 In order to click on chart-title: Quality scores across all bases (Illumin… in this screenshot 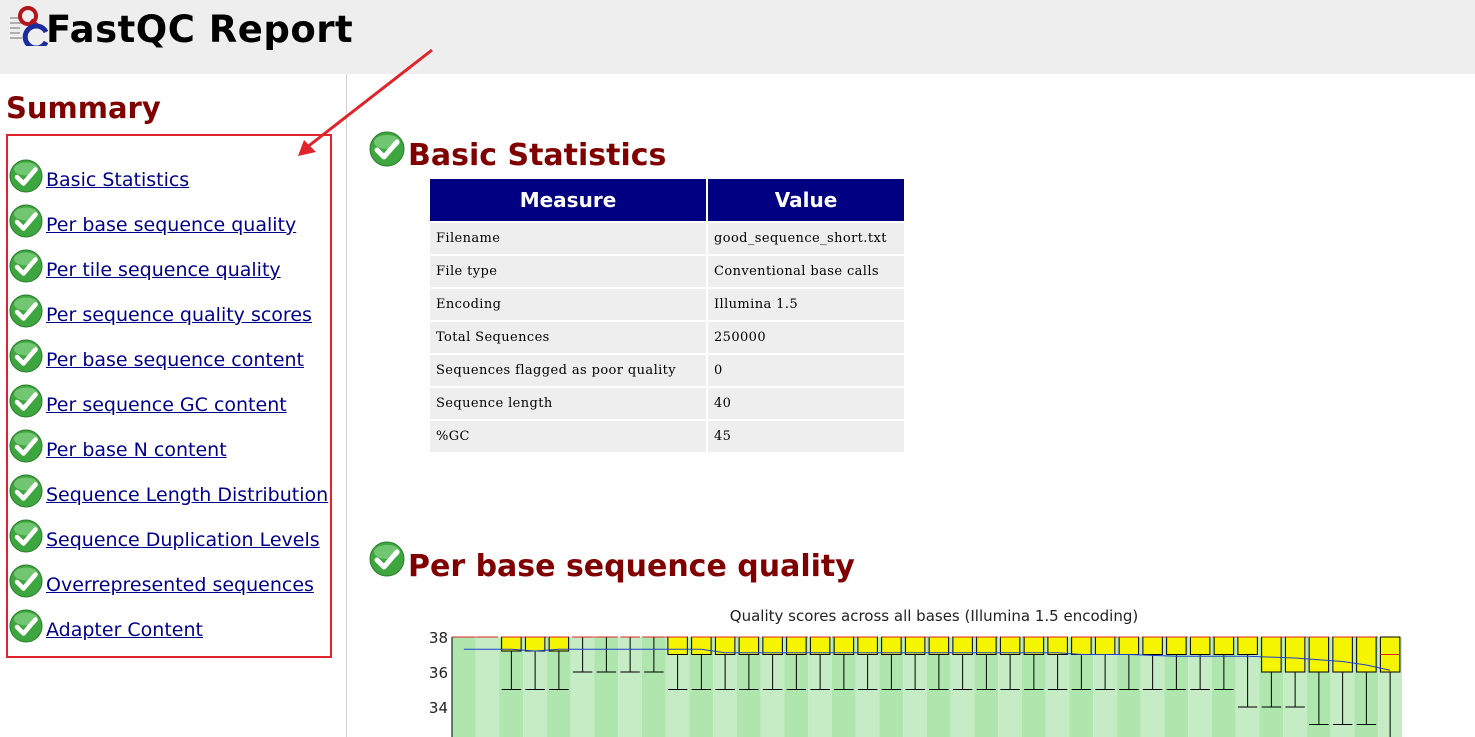, I will do `click(934, 616)`.